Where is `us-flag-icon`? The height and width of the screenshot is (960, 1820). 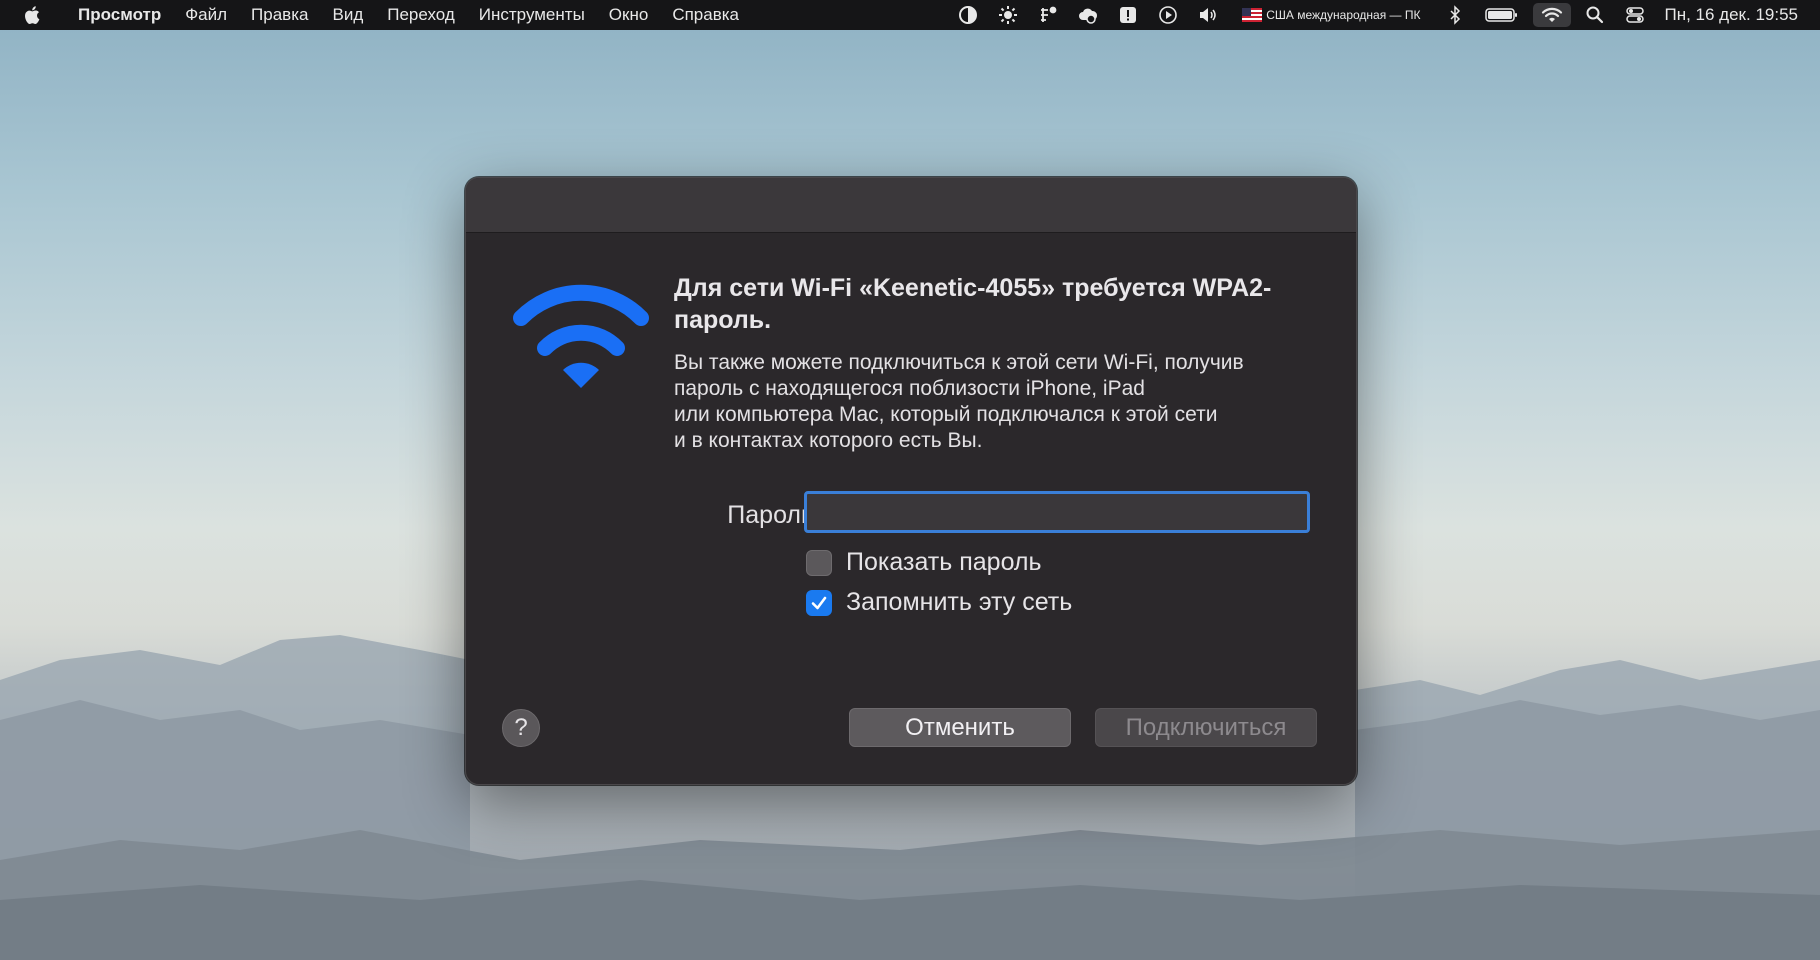 us-flag-icon is located at coordinates (1252, 15).